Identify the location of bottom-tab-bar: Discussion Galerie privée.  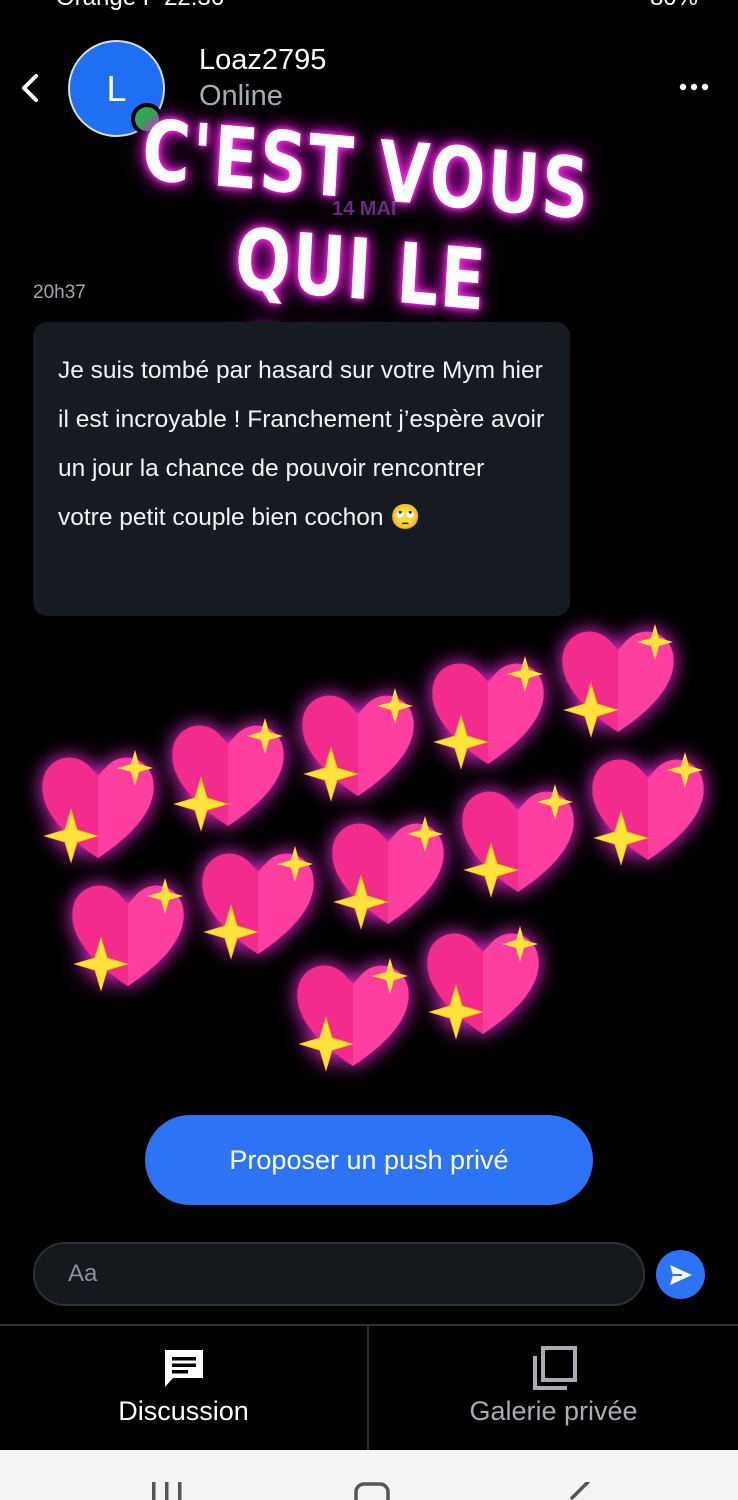
(369, 1388).